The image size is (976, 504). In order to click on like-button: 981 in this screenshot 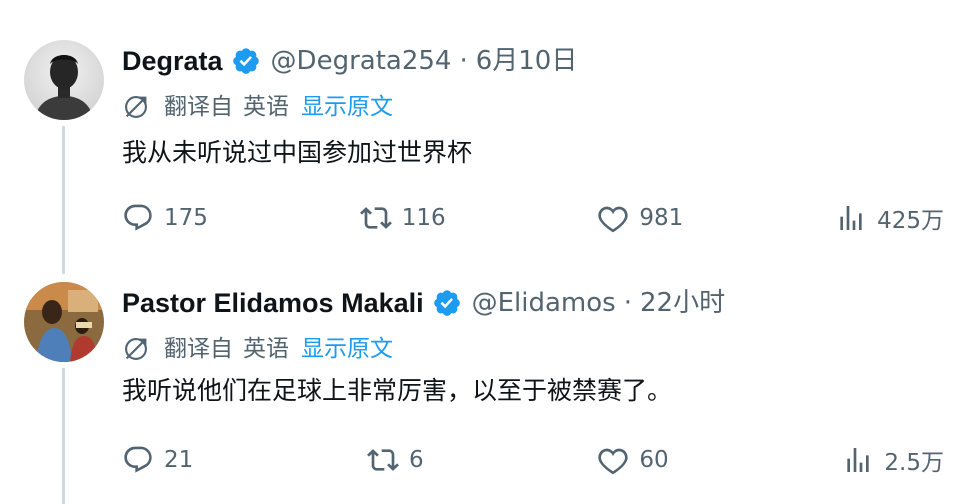, I will do `click(640, 218)`.